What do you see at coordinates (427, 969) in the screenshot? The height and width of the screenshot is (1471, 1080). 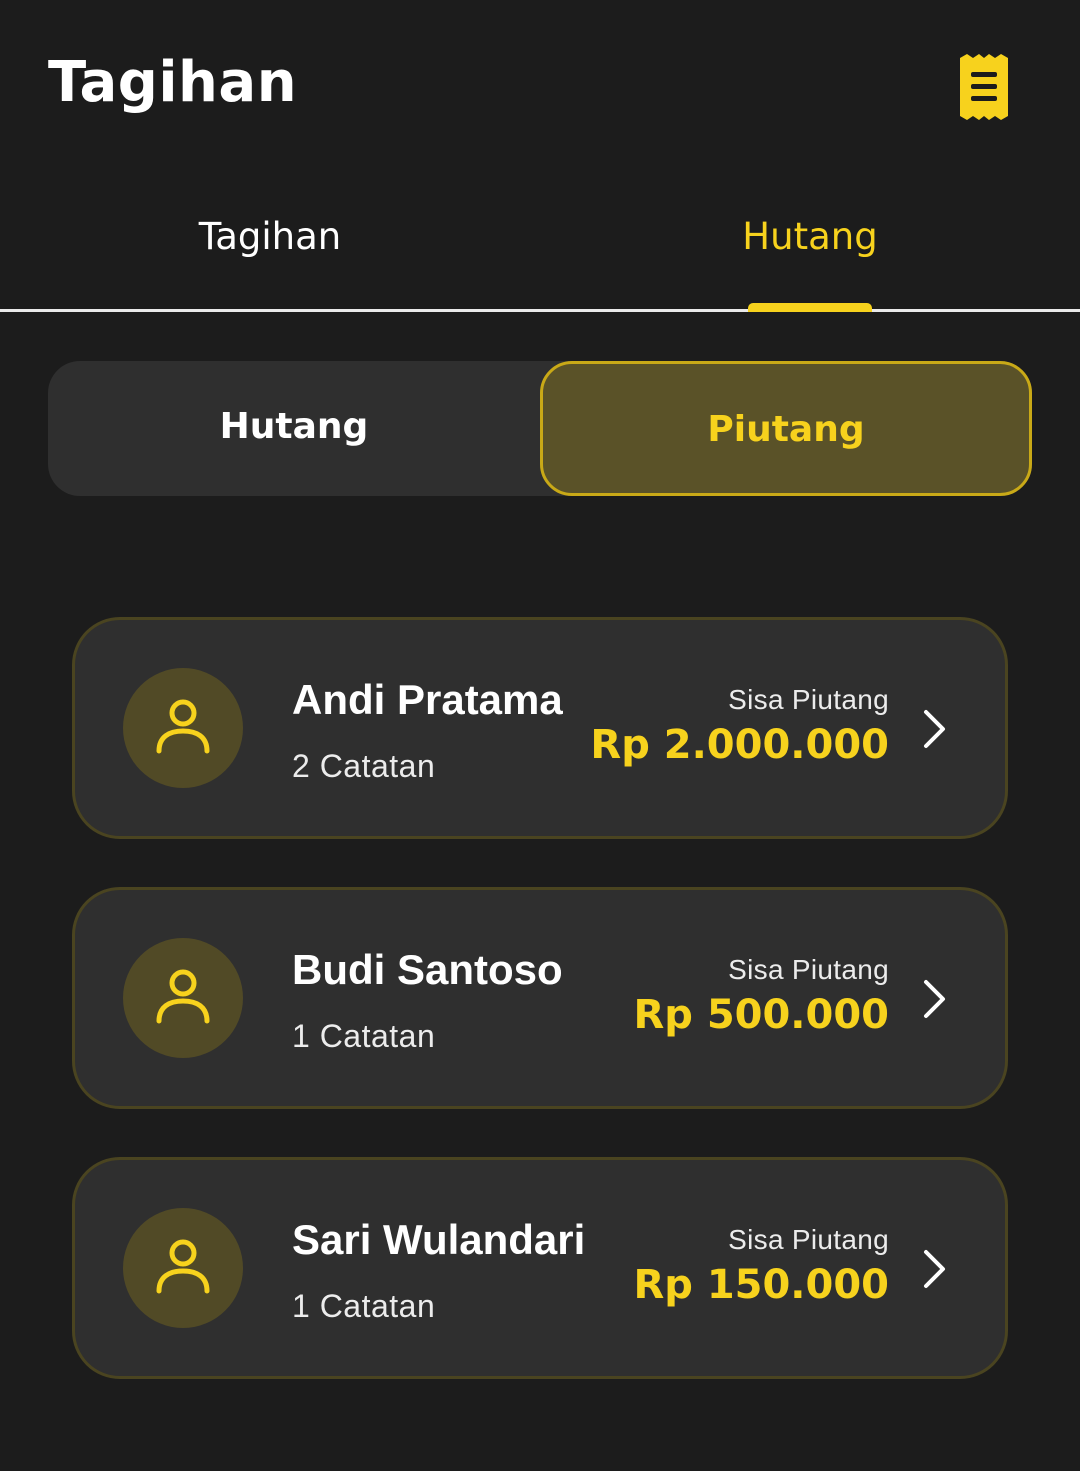 I see `person-name: Budi Santoso` at bounding box center [427, 969].